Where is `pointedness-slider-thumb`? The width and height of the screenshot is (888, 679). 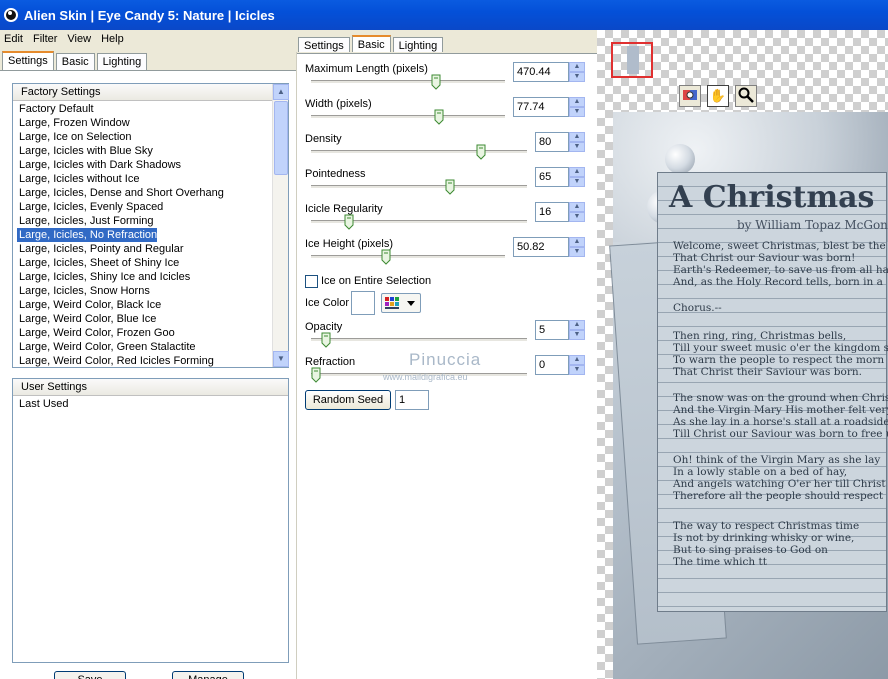 pointedness-slider-thumb is located at coordinates (450, 187).